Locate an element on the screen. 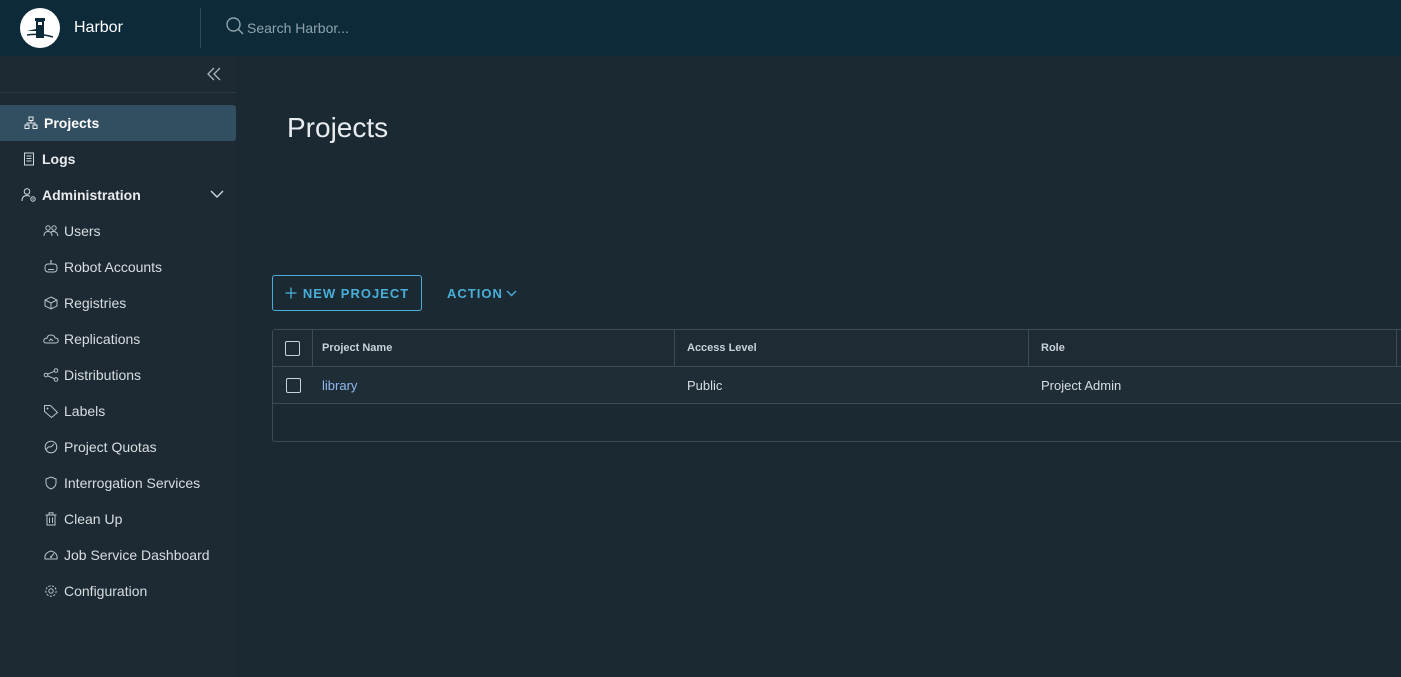 The width and height of the screenshot is (1401, 677). new-project-label: NEW PROJECT is located at coordinates (356, 293).